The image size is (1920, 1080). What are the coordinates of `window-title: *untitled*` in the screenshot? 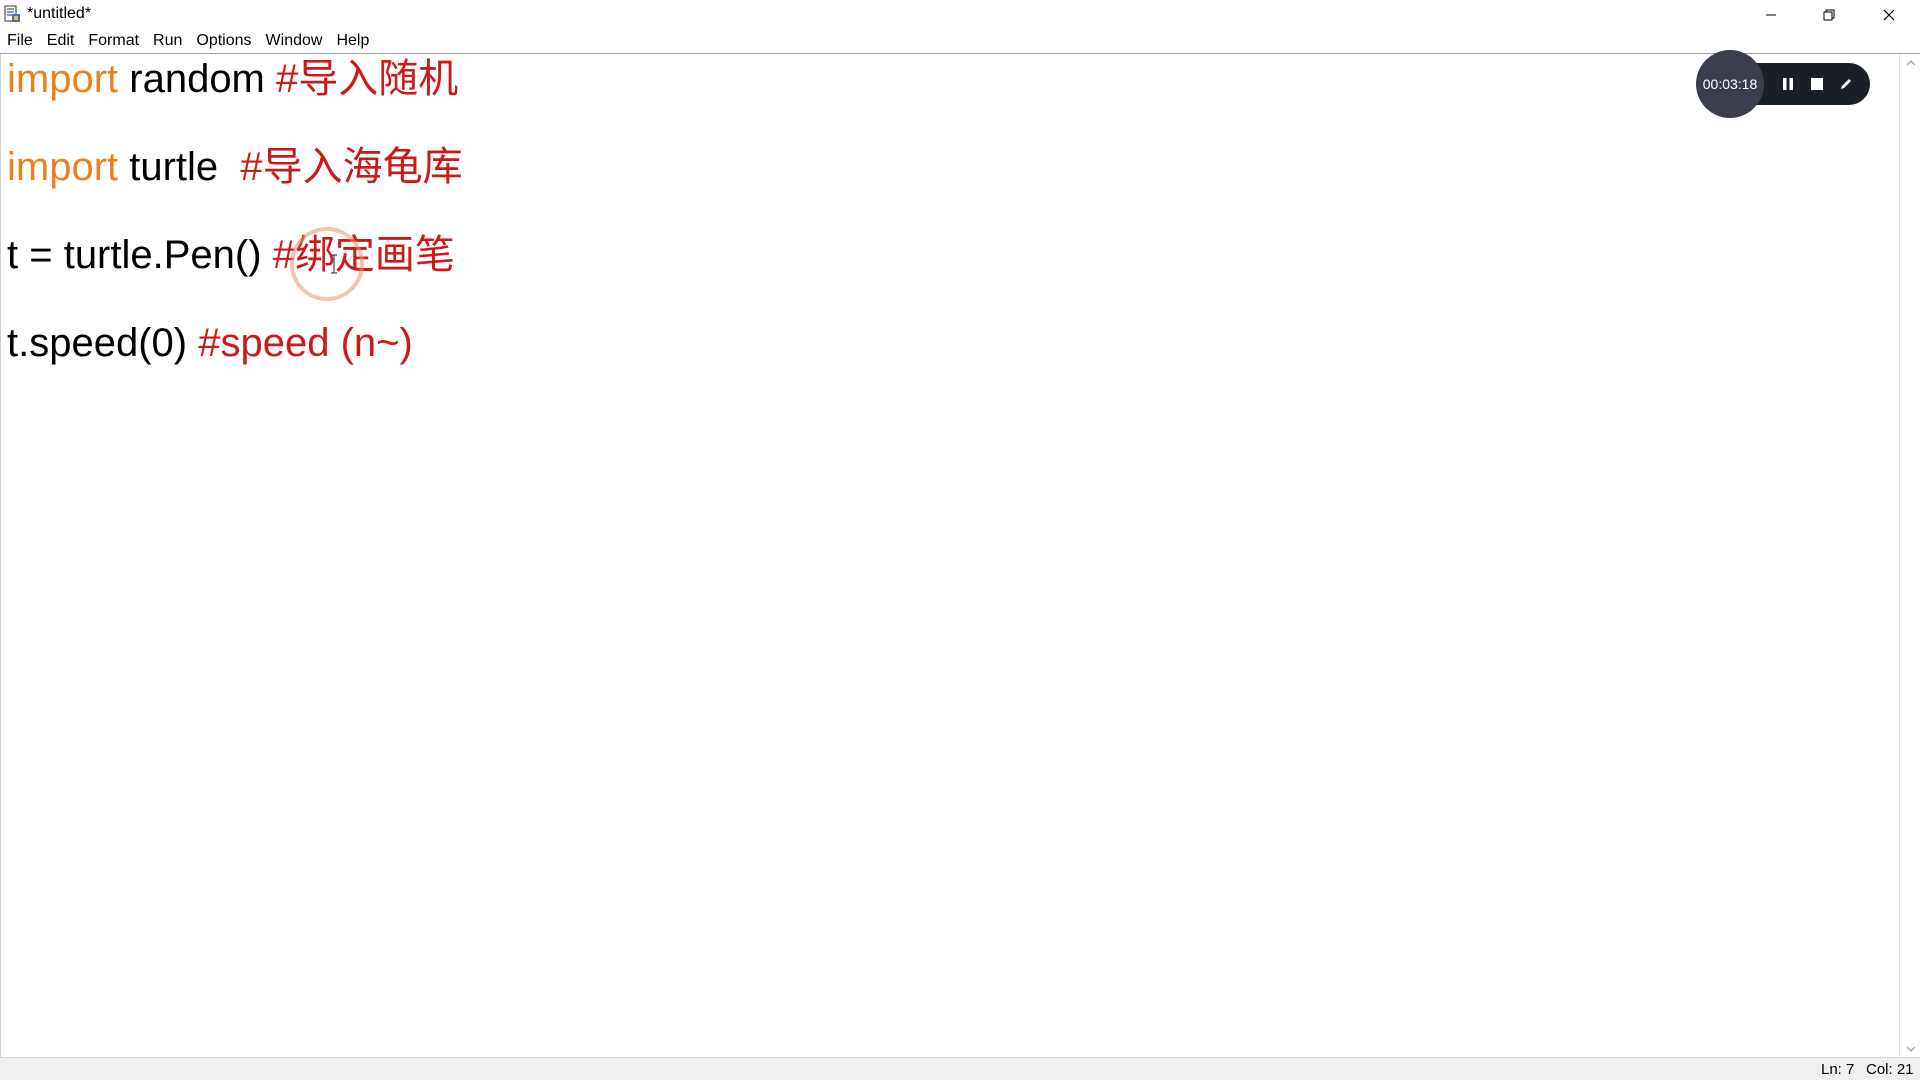 It's located at (59, 13).